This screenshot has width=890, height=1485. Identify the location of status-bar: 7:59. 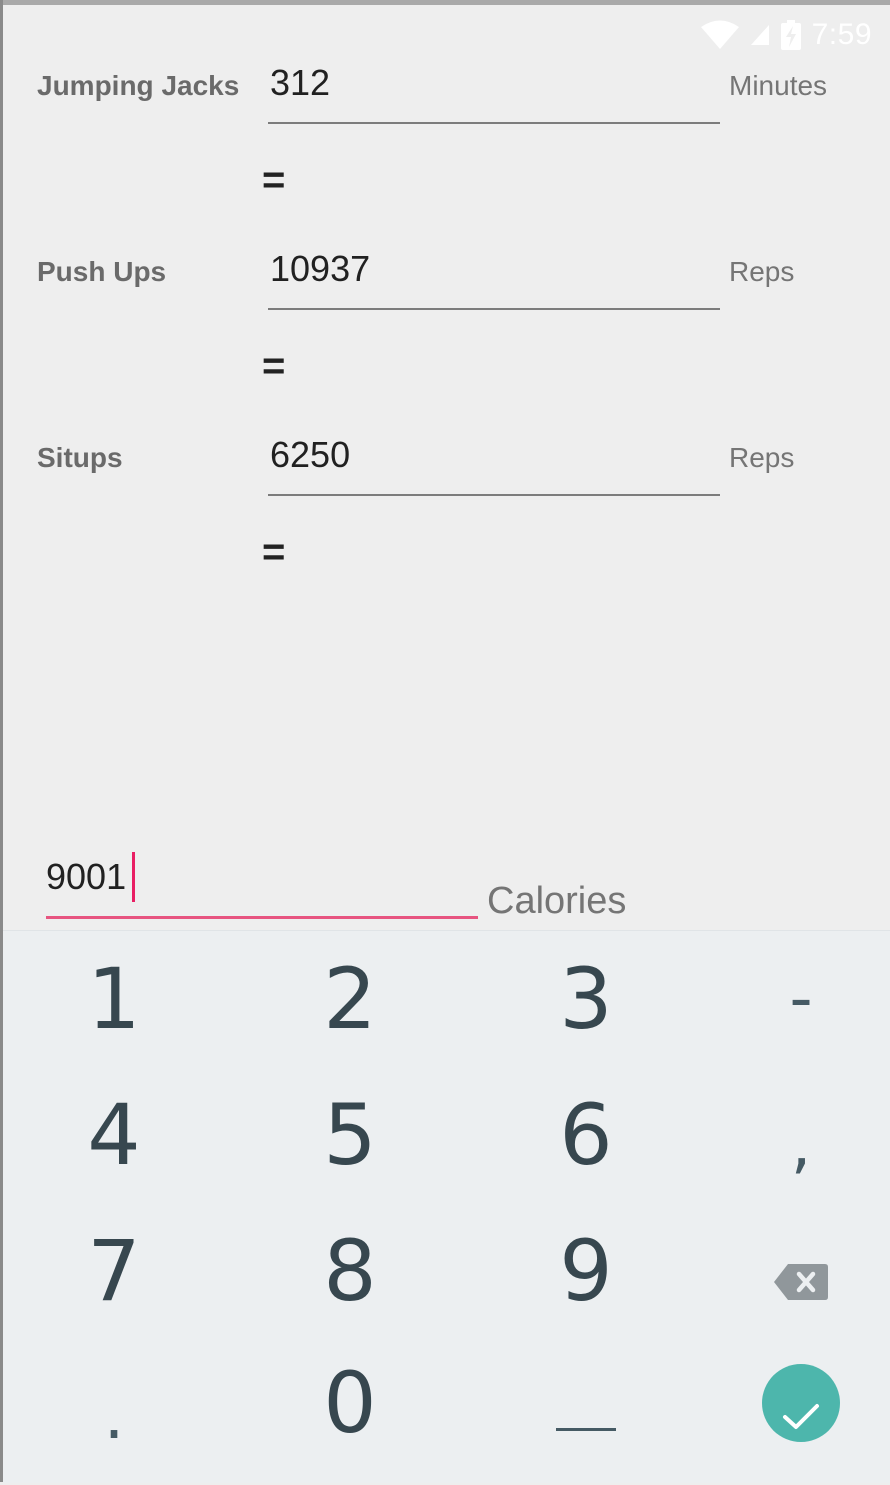
(786, 35).